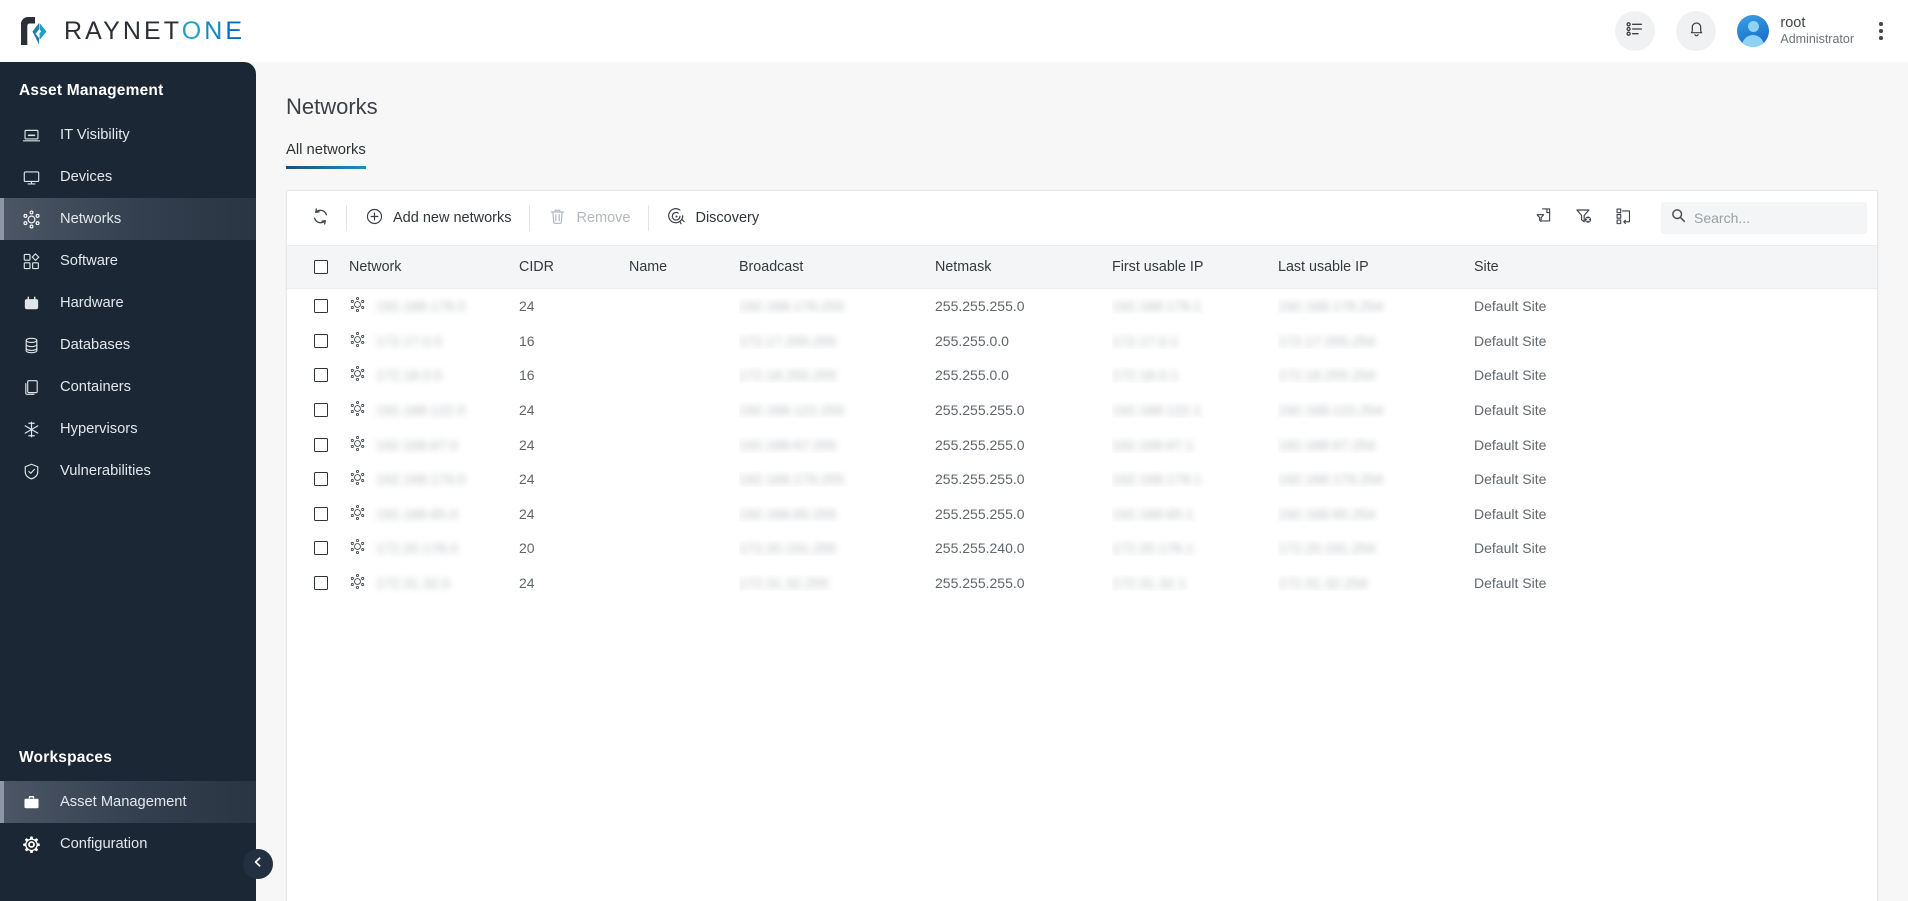 This screenshot has width=1908, height=901. Describe the element at coordinates (713, 218) in the screenshot. I see `discovery-button: Discovery` at that location.